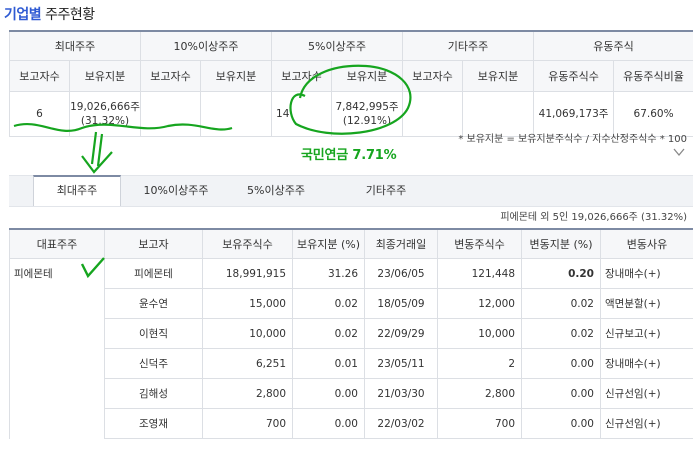 The image size is (693, 452). I want to click on last-trade-cell: 22/09/29, so click(401, 333).